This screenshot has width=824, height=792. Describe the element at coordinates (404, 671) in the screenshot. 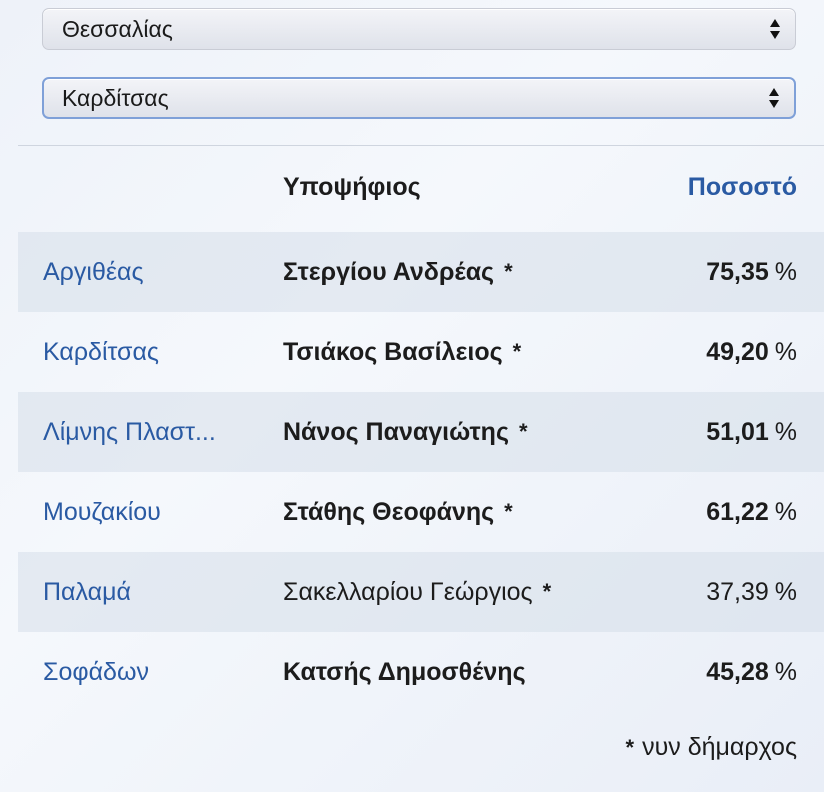

I see `candidate-name: Κατσής Δημοσθένης` at that location.